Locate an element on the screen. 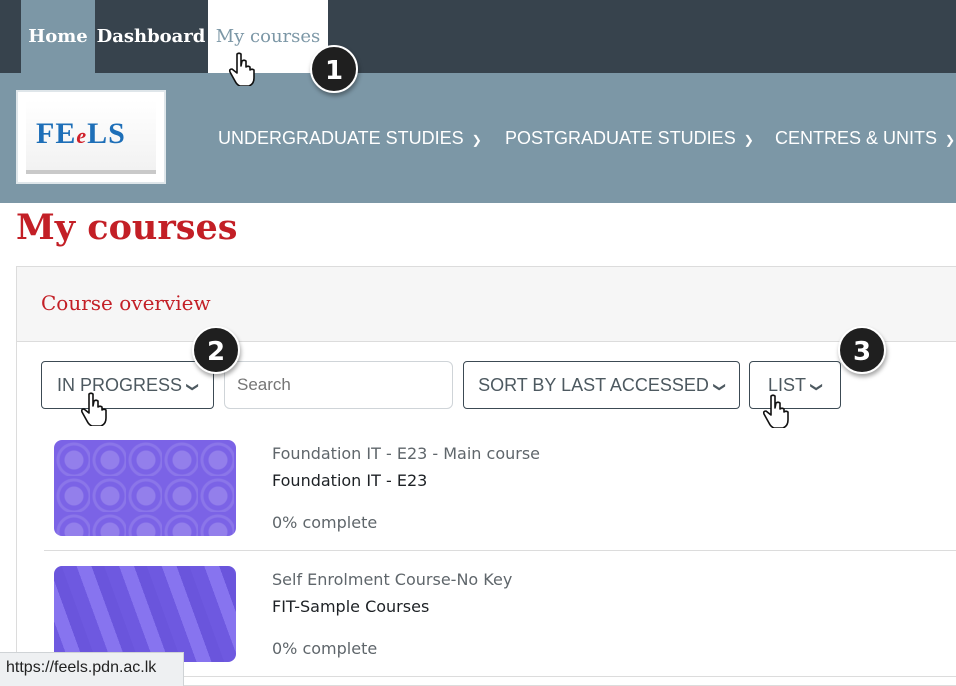 The width and height of the screenshot is (956, 686). filter-label: IN PROGRESS is located at coordinates (119, 385).